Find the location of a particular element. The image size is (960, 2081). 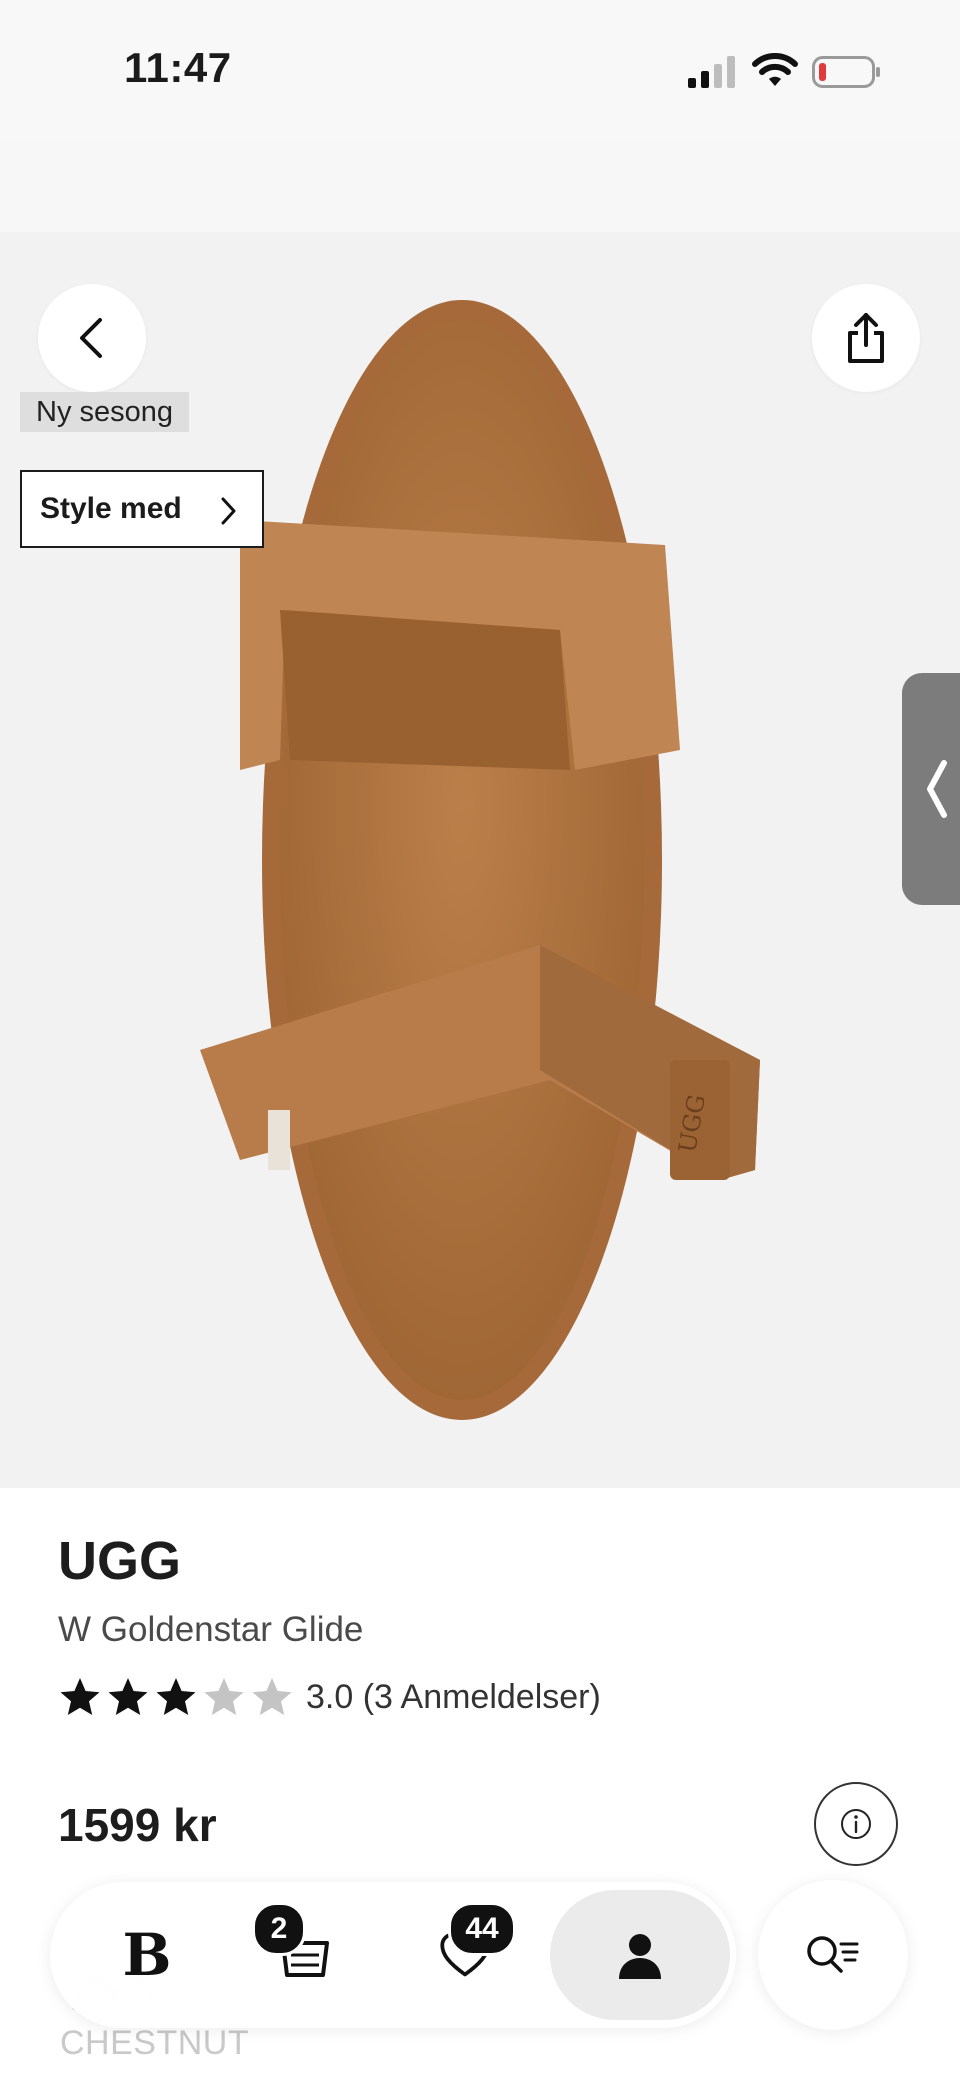

person-icon is located at coordinates (640, 1956).